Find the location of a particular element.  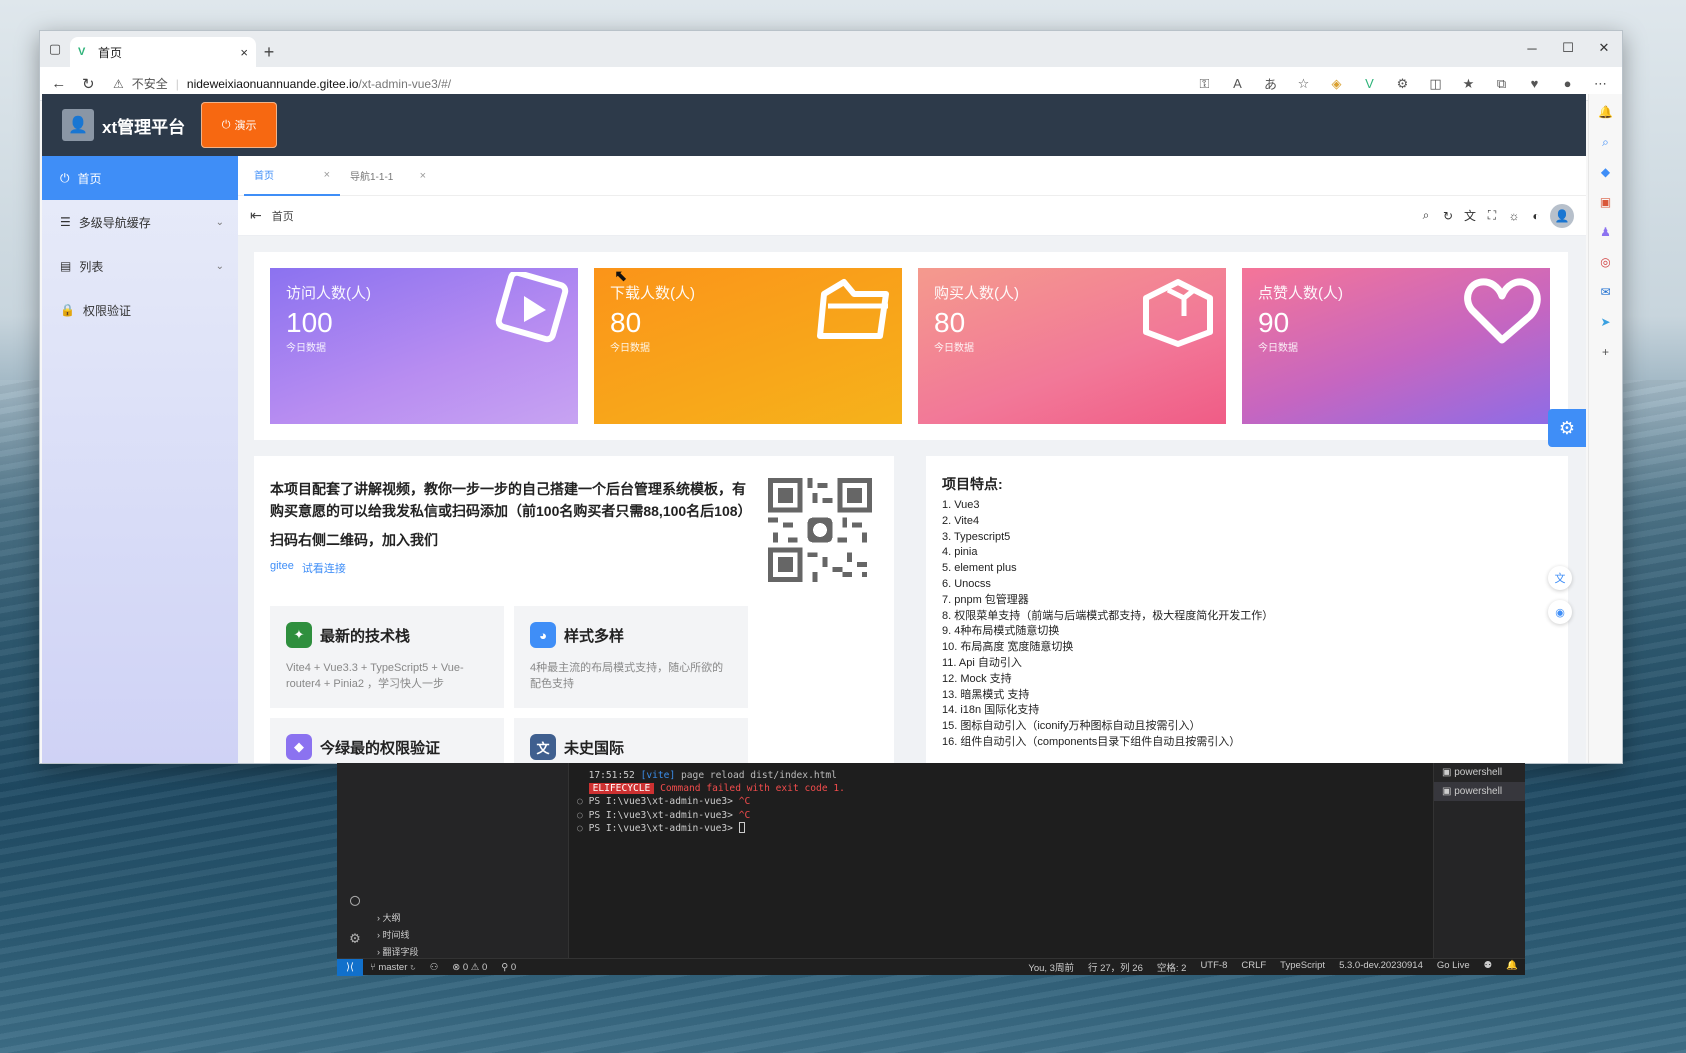

translate-section: › 翻译字段 is located at coordinates (398, 951).